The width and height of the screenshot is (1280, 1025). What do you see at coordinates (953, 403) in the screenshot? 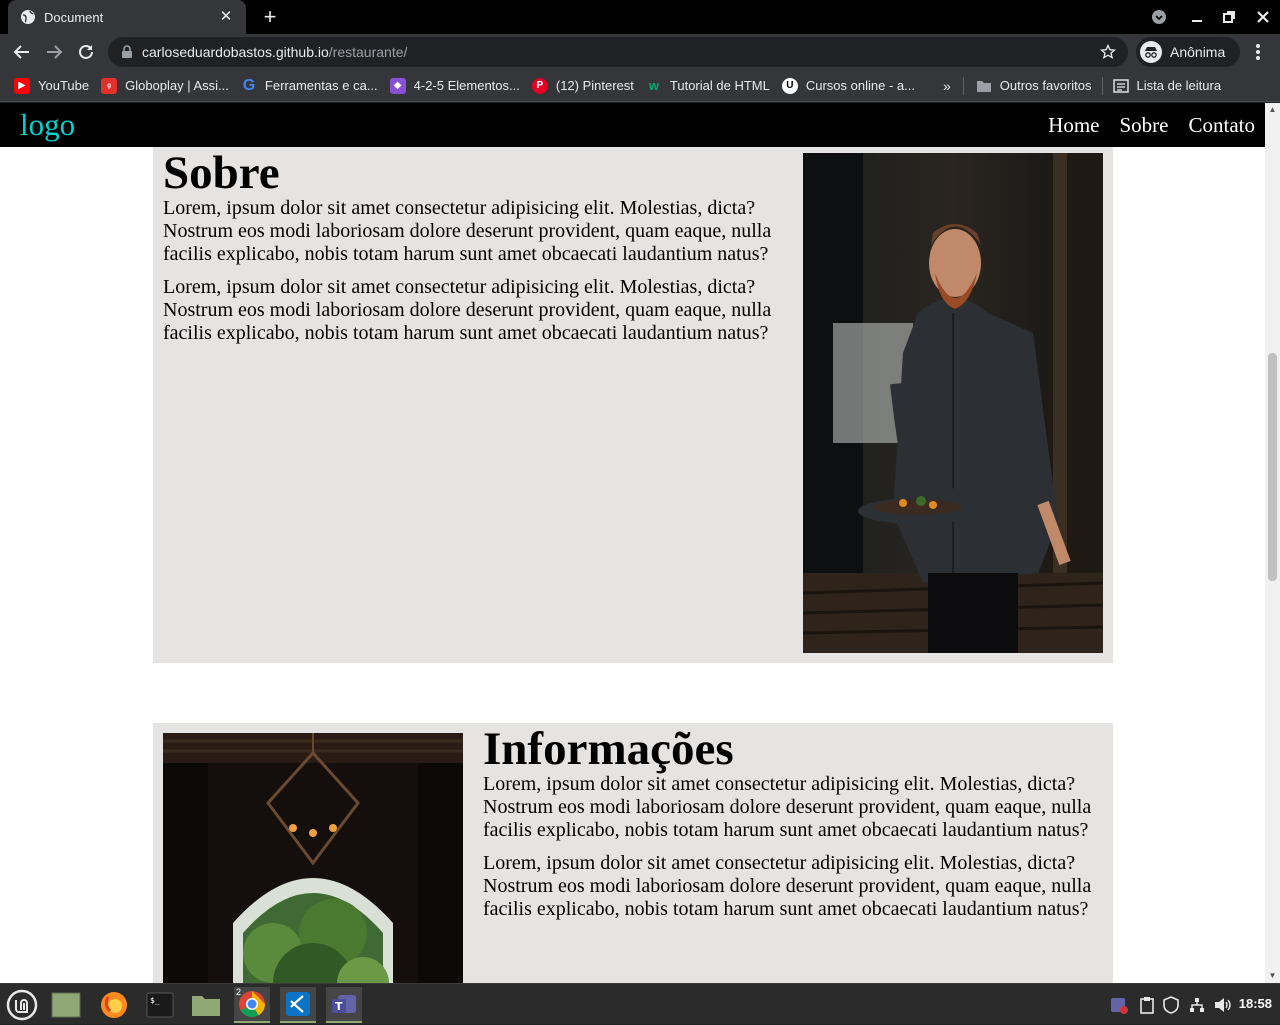
I see `chef-photo` at bounding box center [953, 403].